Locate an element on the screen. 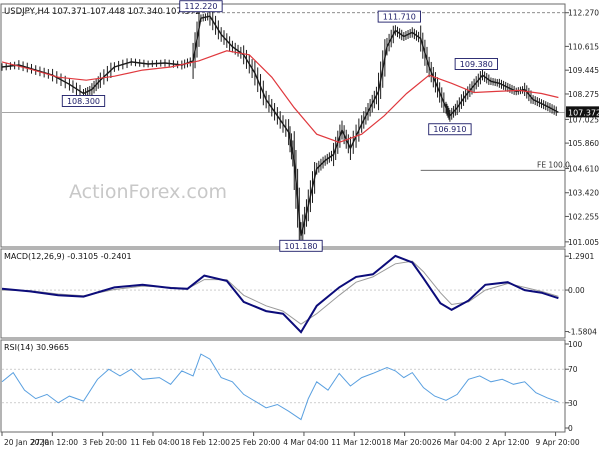 The width and height of the screenshot is (600, 454). current-price-marker: 107.372 is located at coordinates (583, 112).